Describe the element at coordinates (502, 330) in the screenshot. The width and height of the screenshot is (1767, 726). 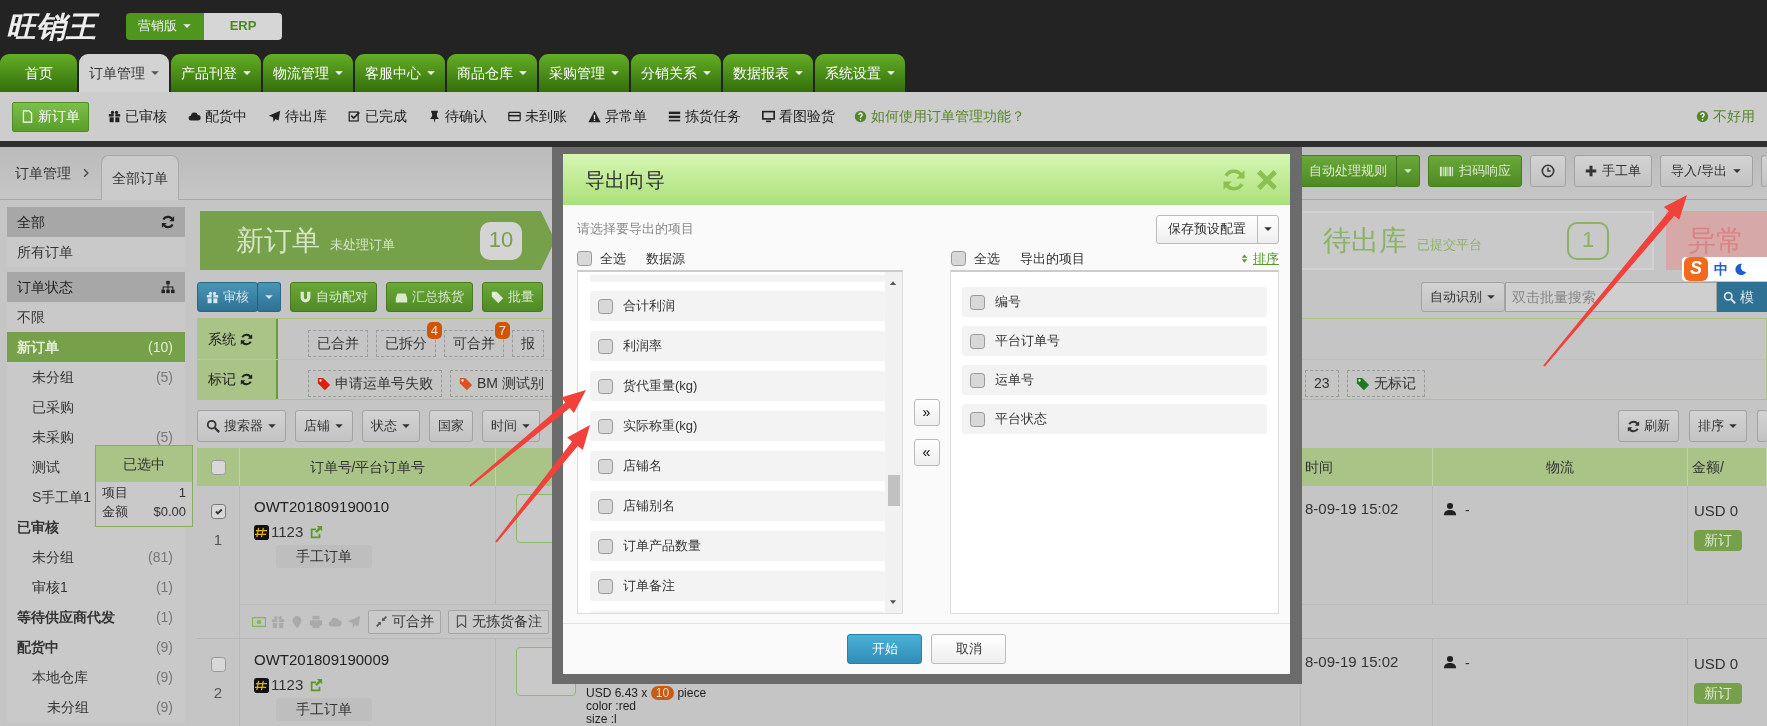
I see `count-badge: 7` at that location.